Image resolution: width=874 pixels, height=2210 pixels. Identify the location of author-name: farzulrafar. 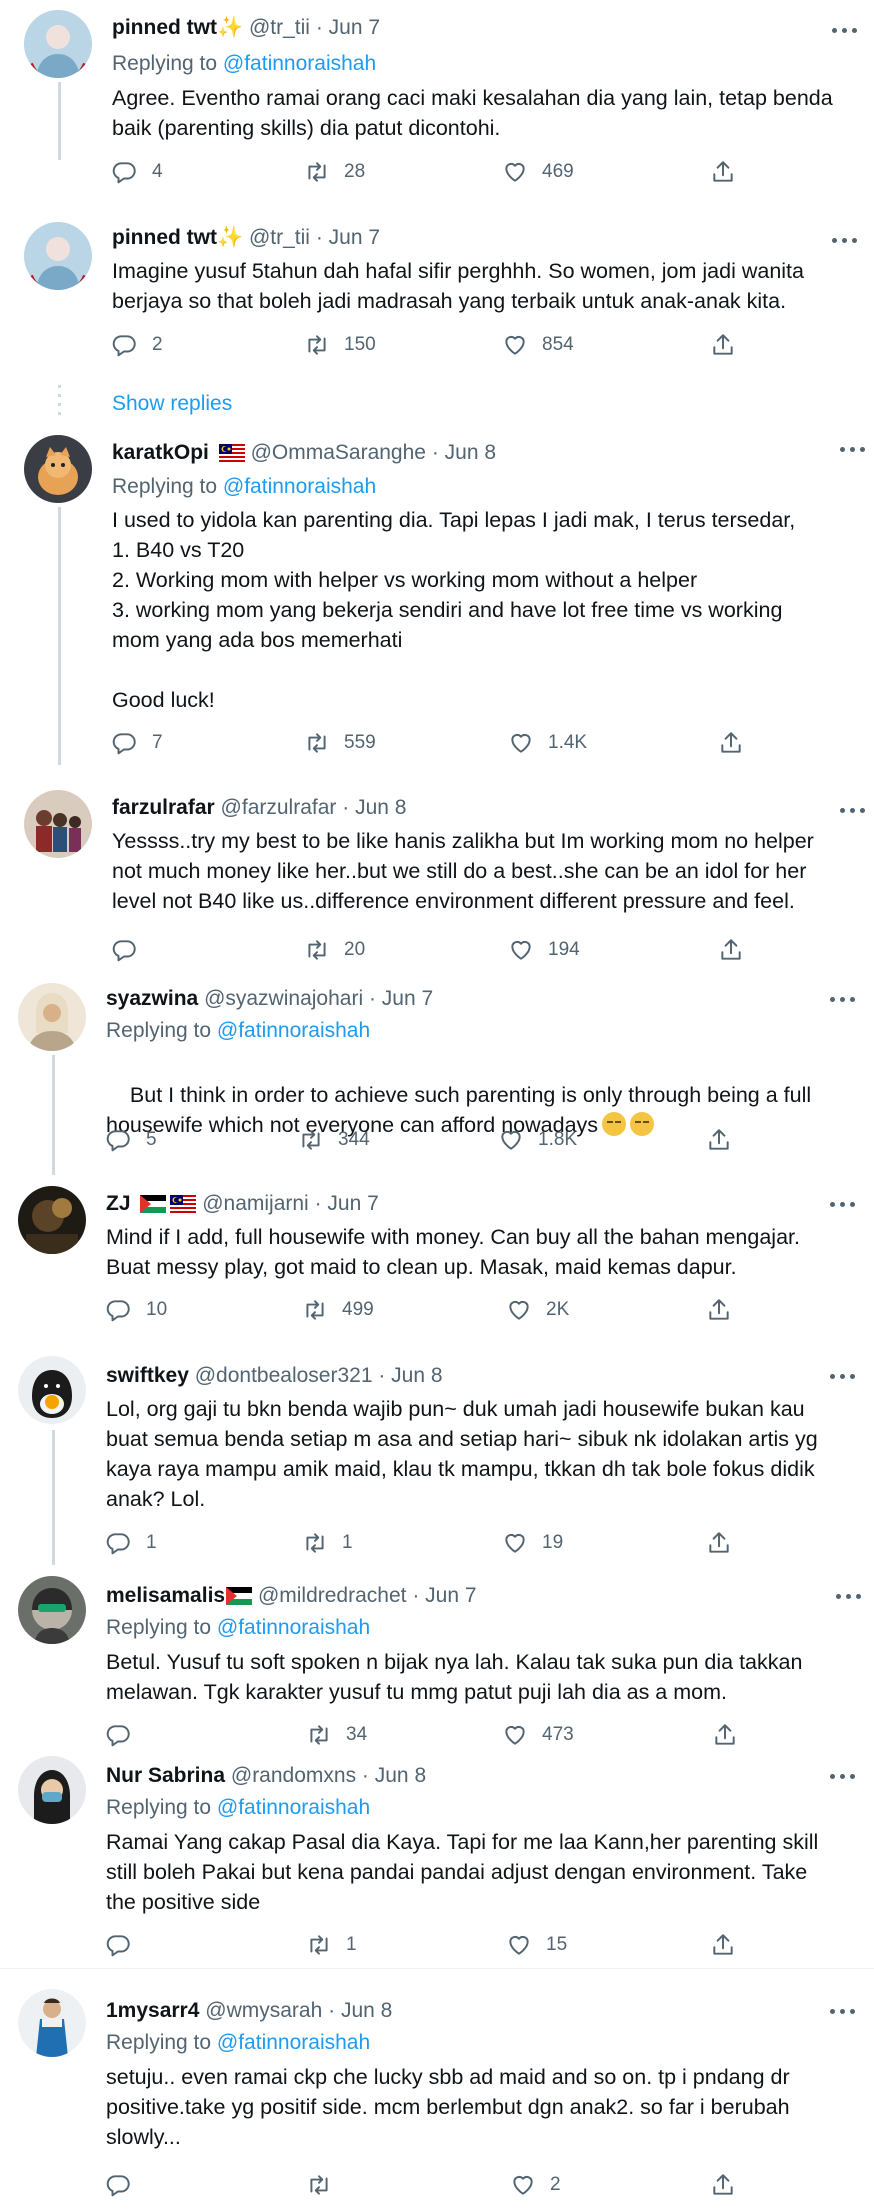
(163, 807).